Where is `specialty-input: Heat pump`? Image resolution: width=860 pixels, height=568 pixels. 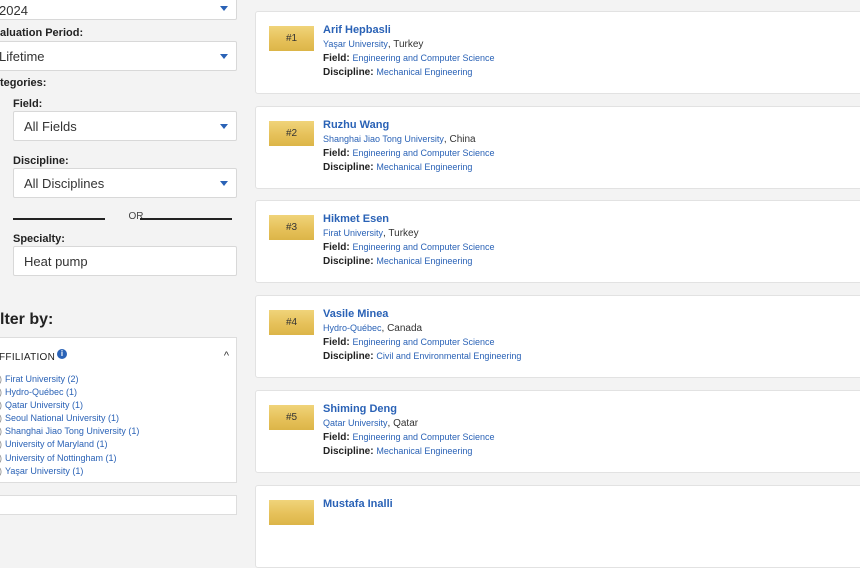 specialty-input: Heat pump is located at coordinates (125, 261).